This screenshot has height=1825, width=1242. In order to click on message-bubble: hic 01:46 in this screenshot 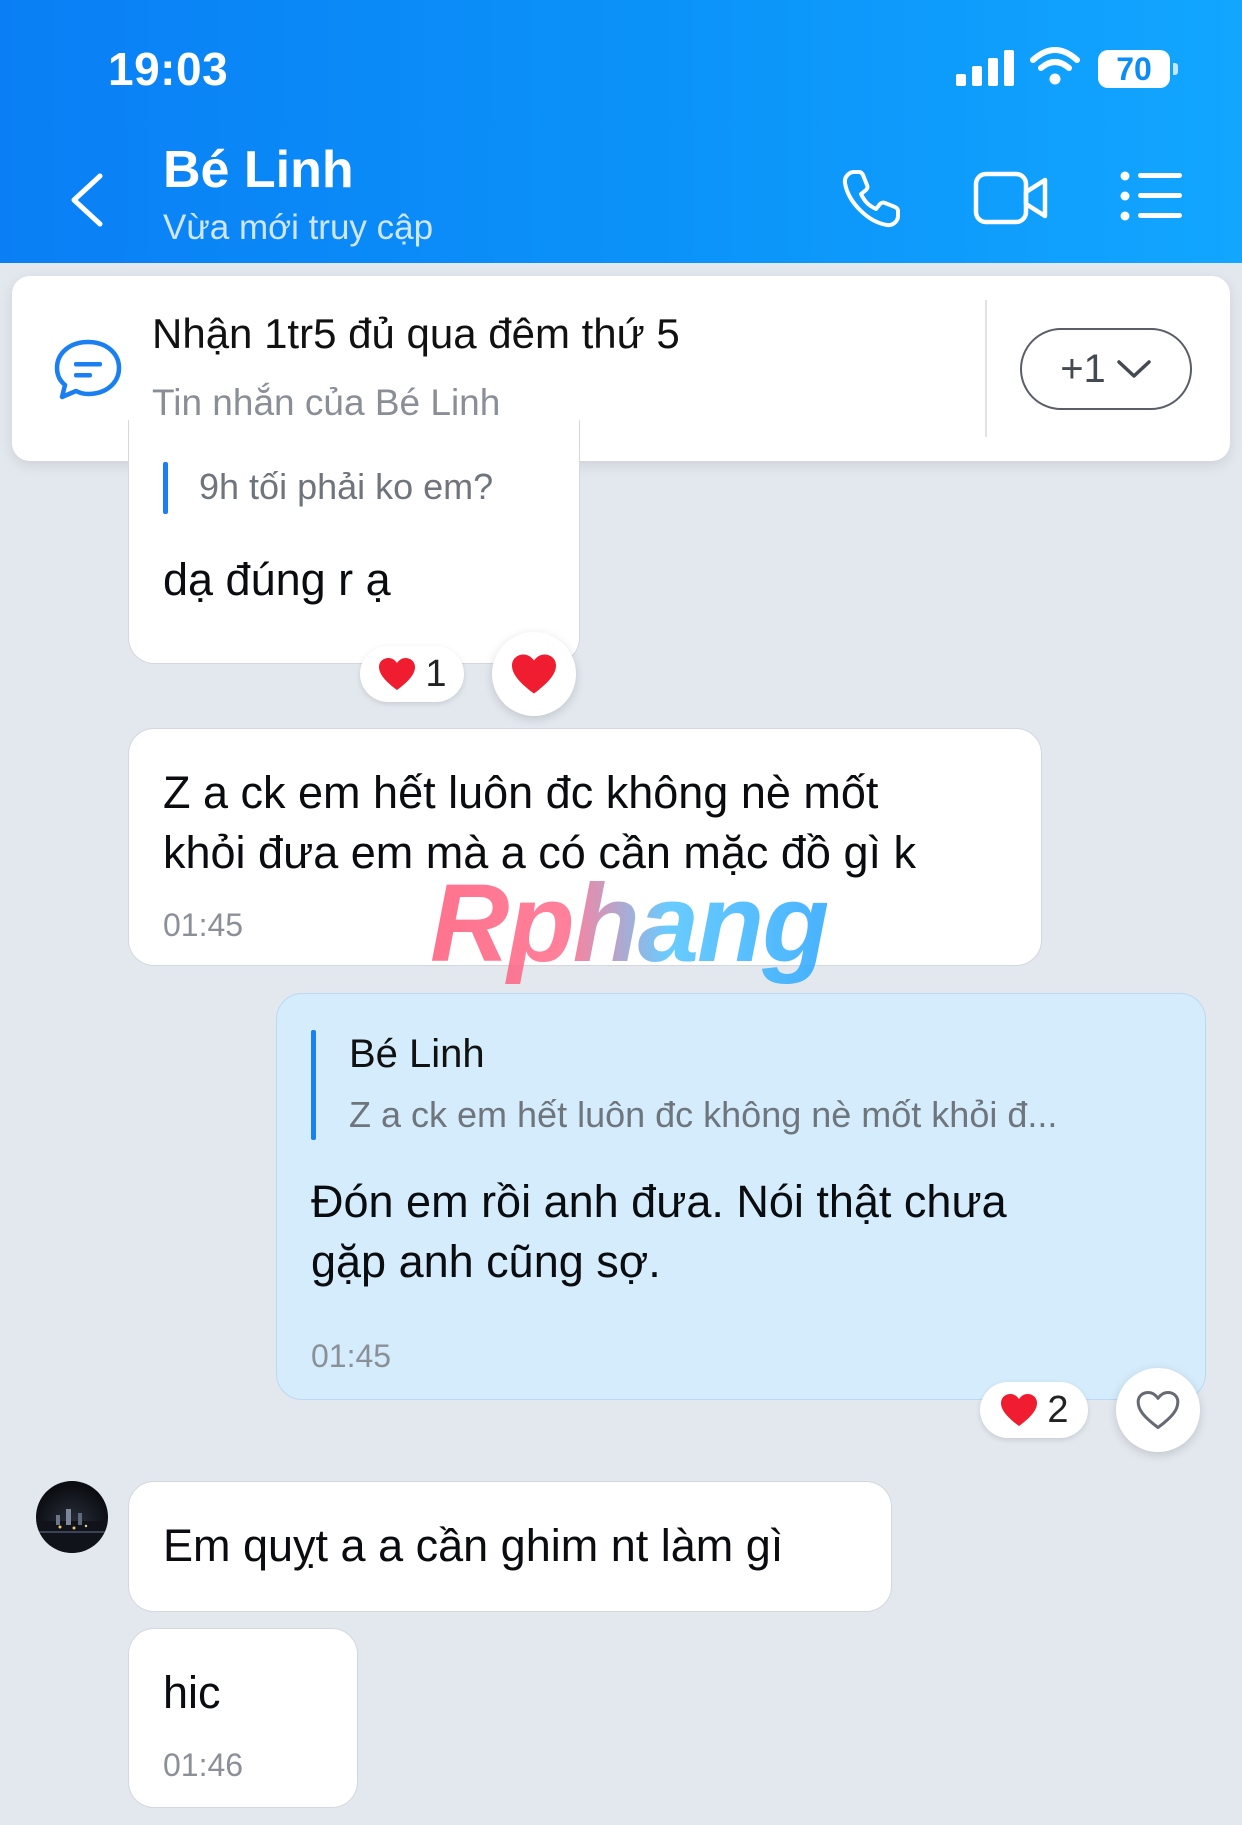, I will do `click(243, 1718)`.